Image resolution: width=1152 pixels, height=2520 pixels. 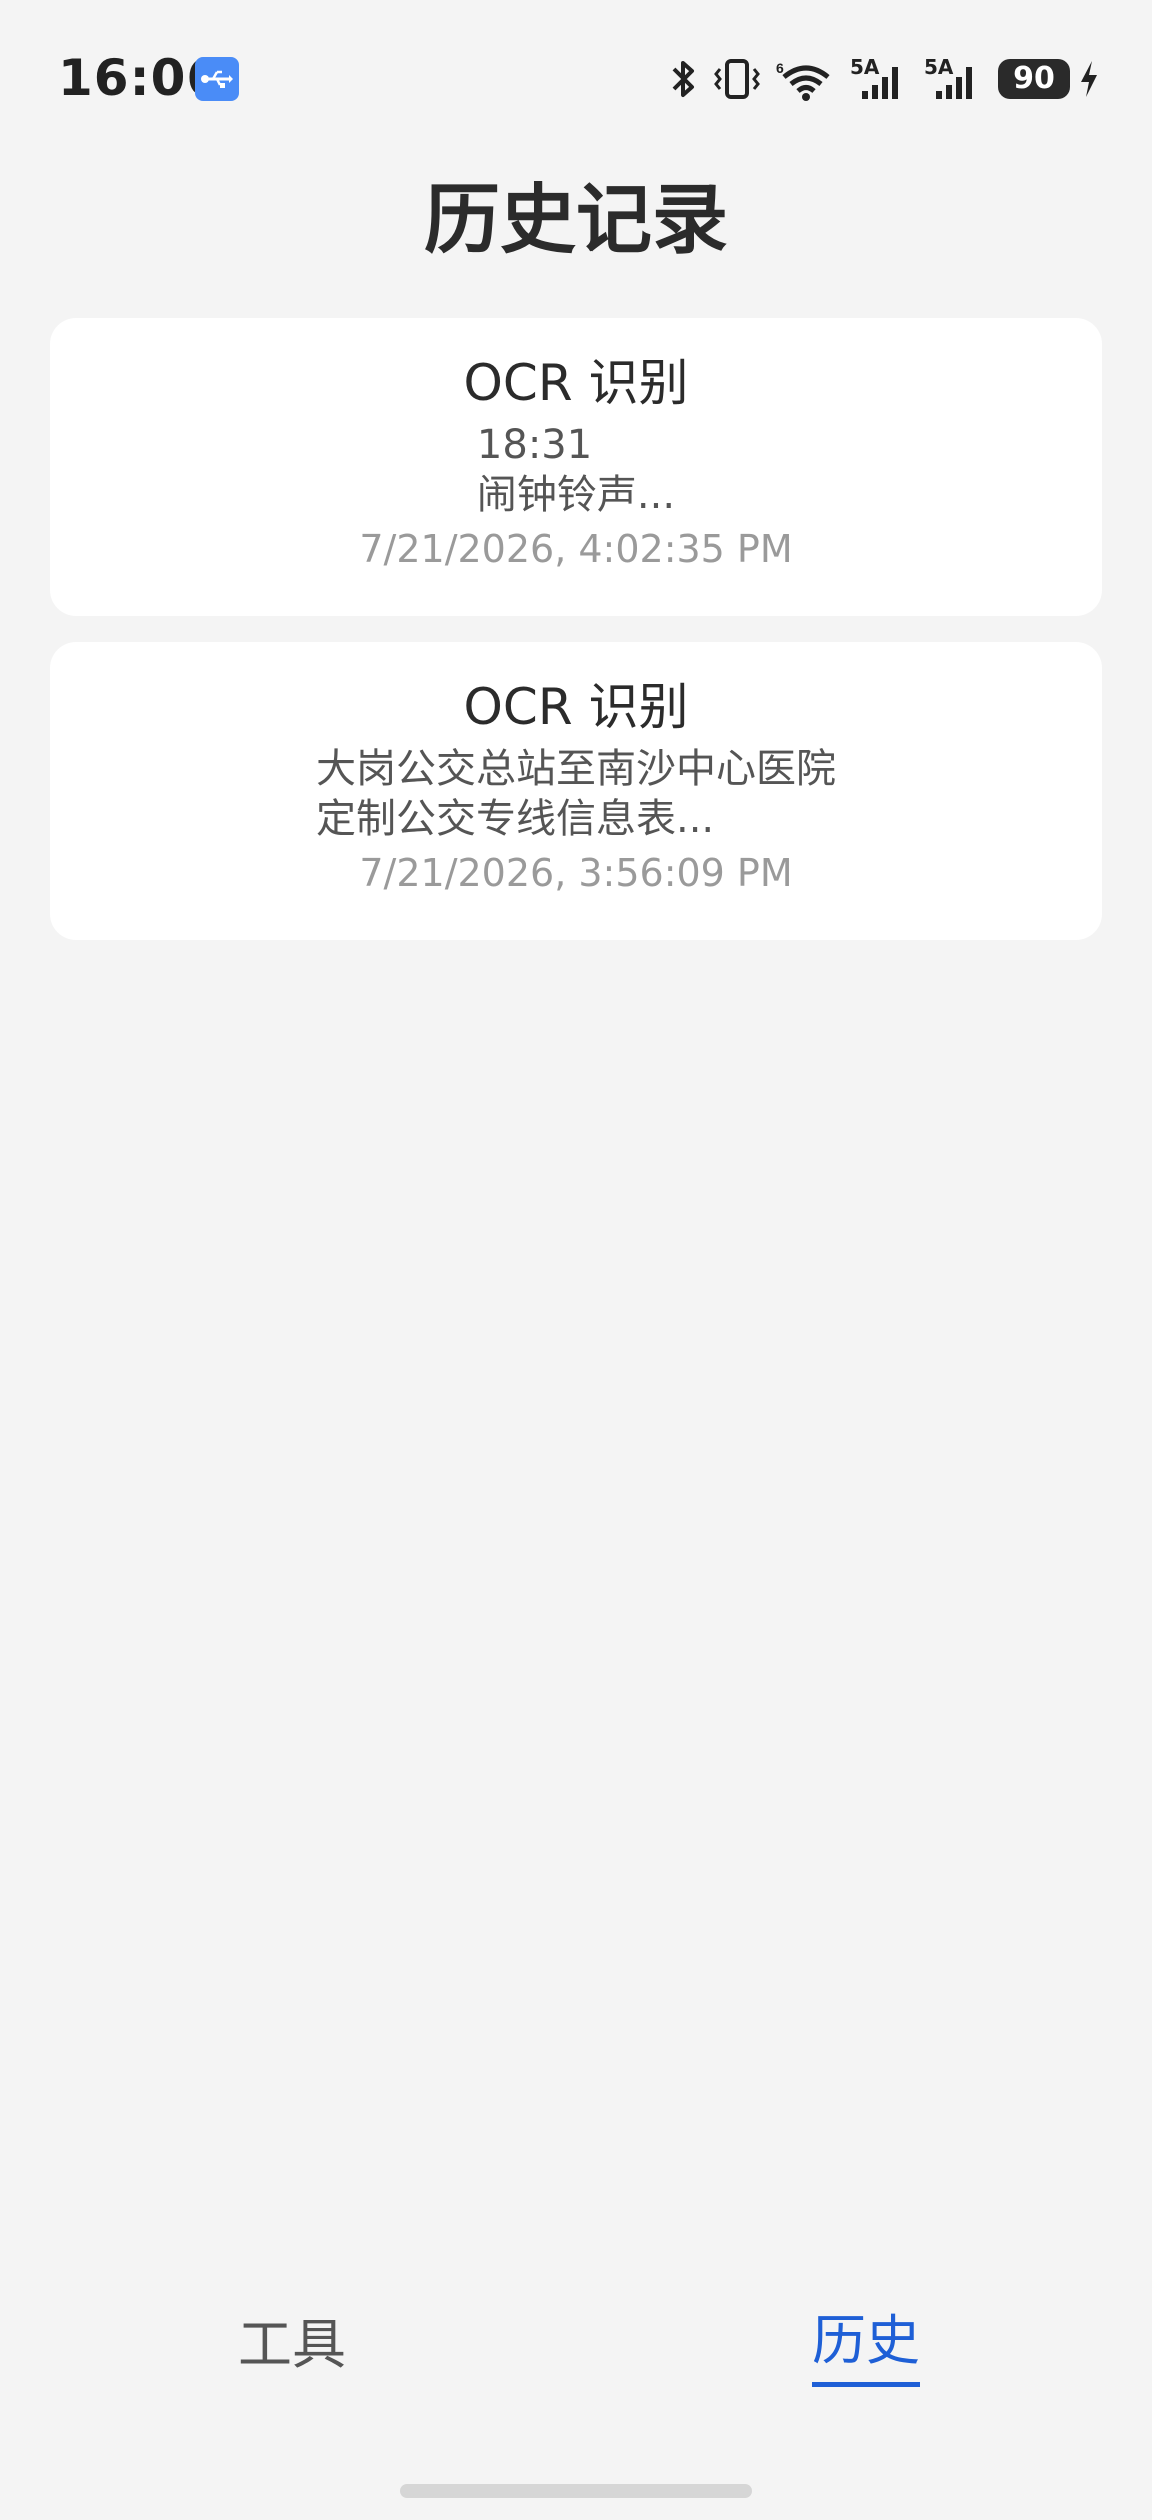 I want to click on wifi-icon: 6, so click(x=806, y=79).